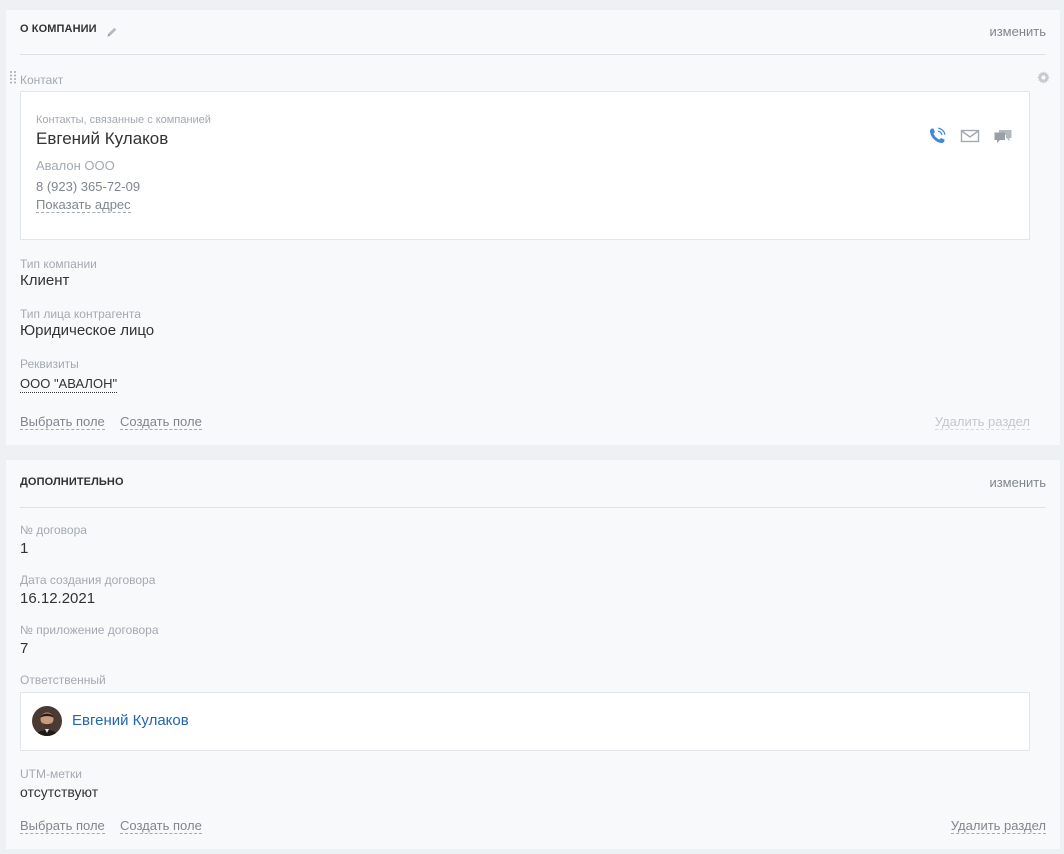  Describe the element at coordinates (130, 720) in the screenshot. I see `responsible-name-link: Евгений Кулаков` at that location.